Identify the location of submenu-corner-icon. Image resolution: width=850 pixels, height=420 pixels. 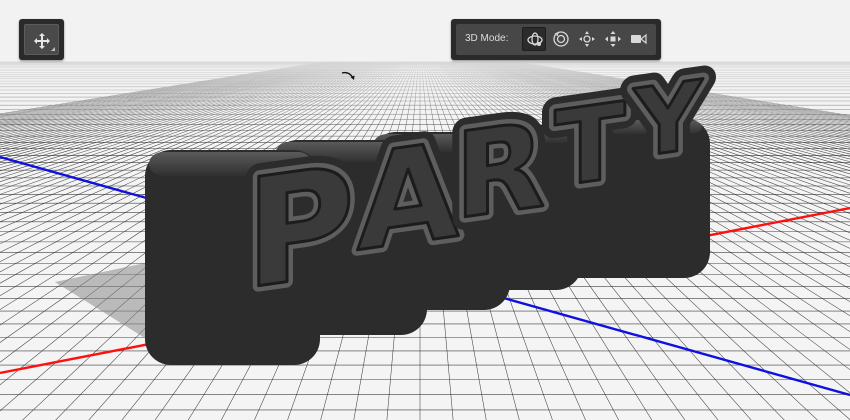
(53, 49).